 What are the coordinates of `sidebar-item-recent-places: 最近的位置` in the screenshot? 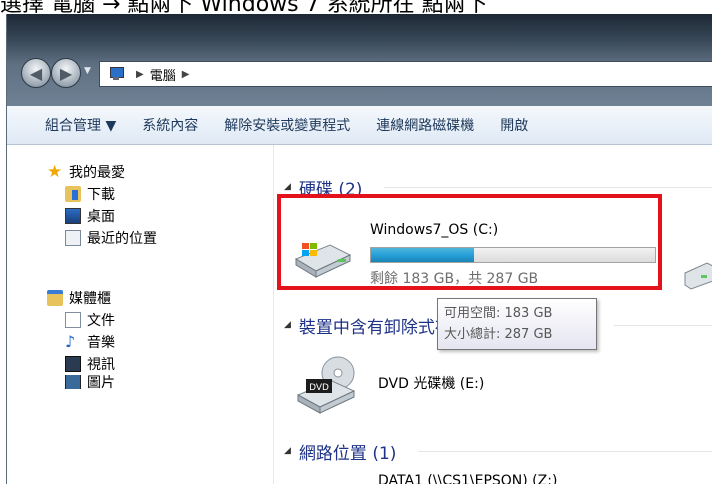 It's located at (111, 238).